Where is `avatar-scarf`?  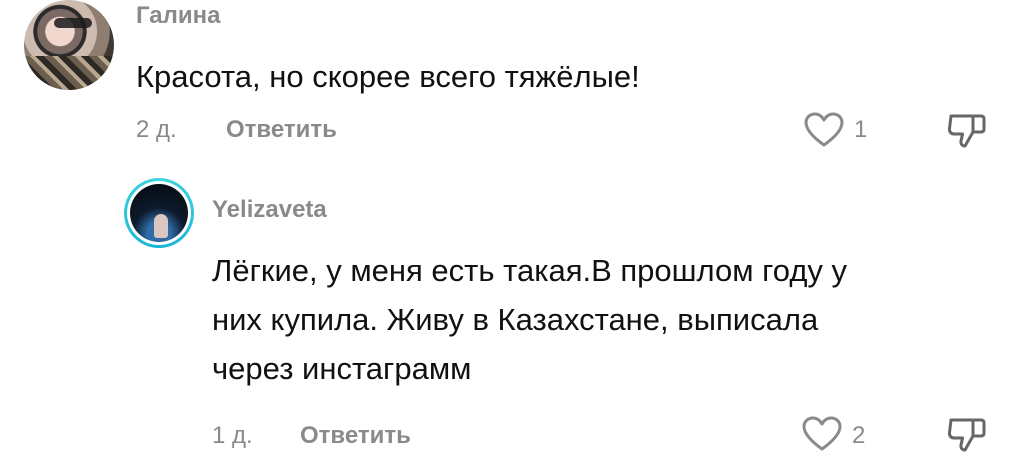
avatar-scarf is located at coordinates (69, 73).